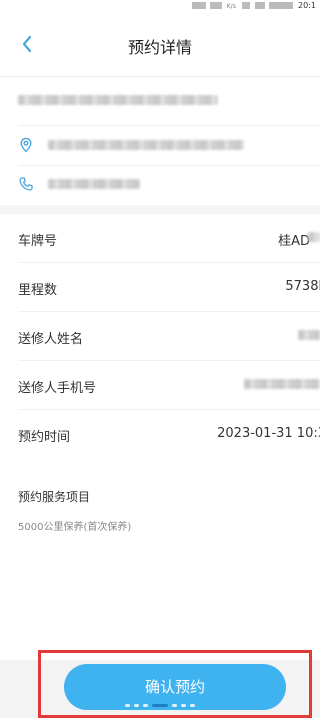 This screenshot has width=320, height=718. I want to click on detail-row-mileage: 里程数 5738k, so click(160, 287).